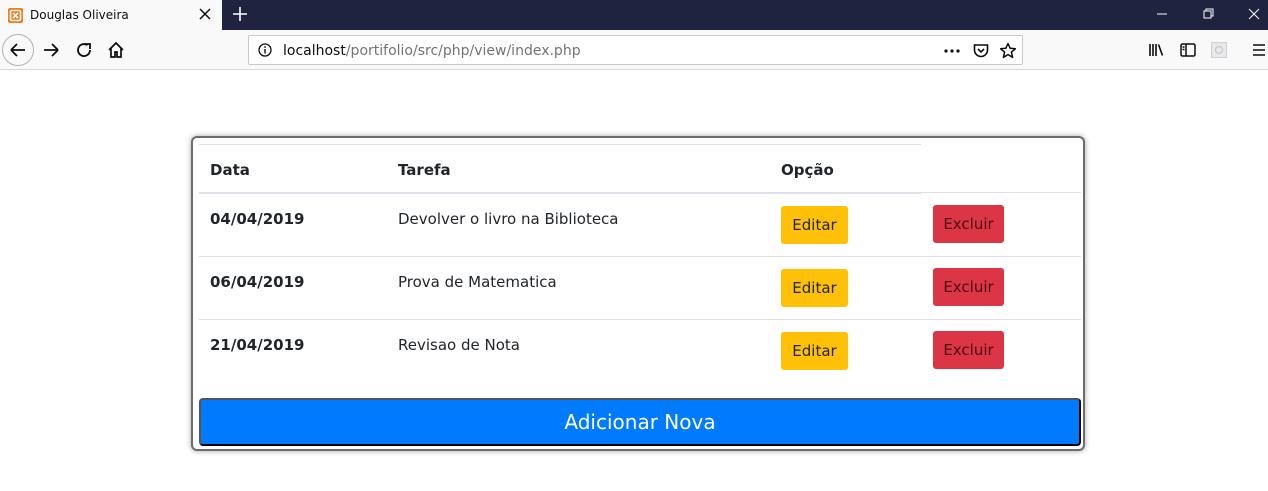  What do you see at coordinates (459, 345) in the screenshot?
I see `row-task: Revisao de Nota` at bounding box center [459, 345].